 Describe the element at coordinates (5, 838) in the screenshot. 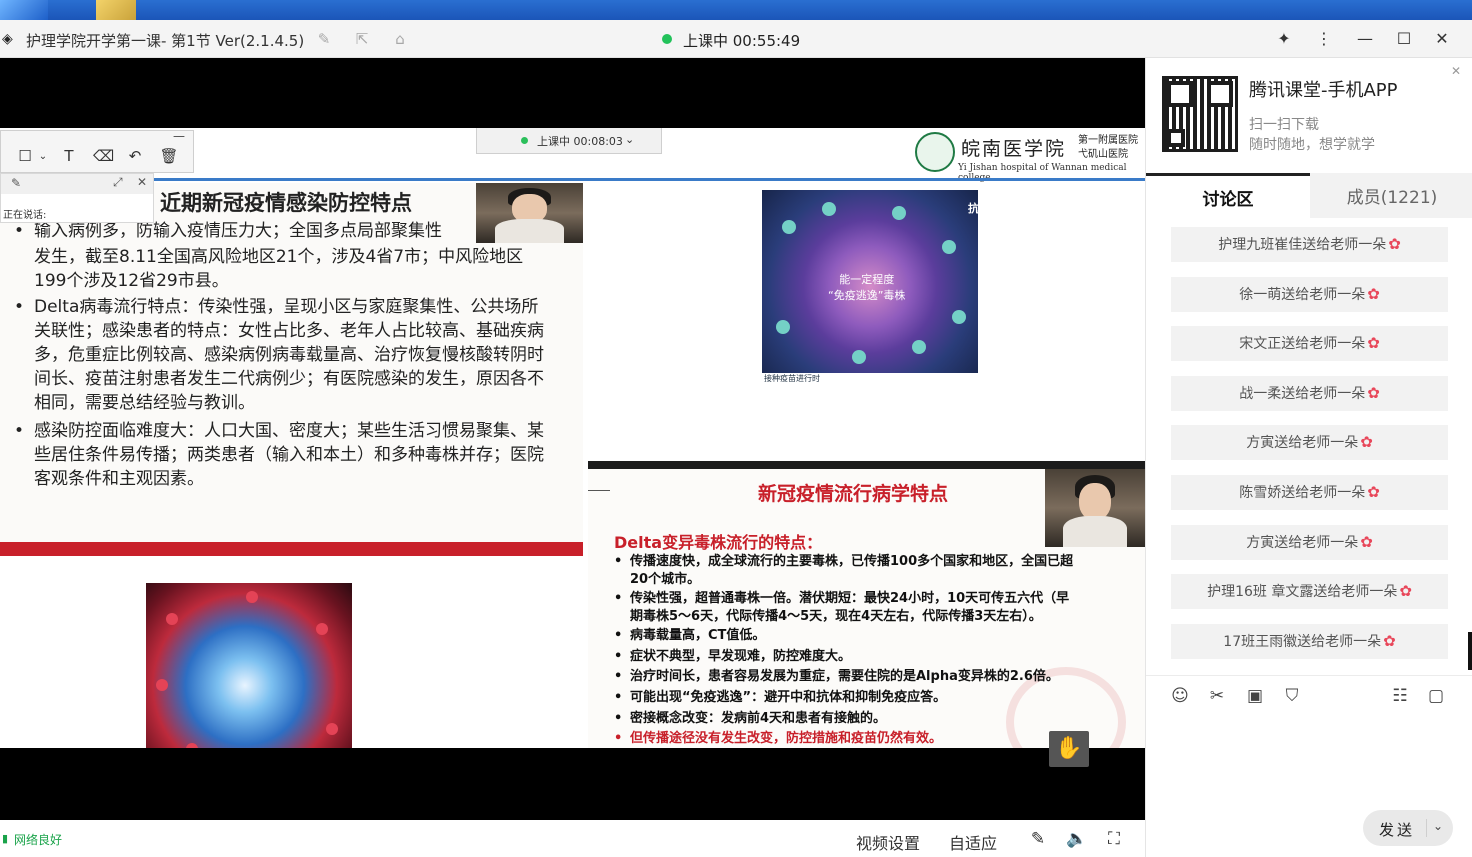

I see `signal-icon: ▮` at that location.